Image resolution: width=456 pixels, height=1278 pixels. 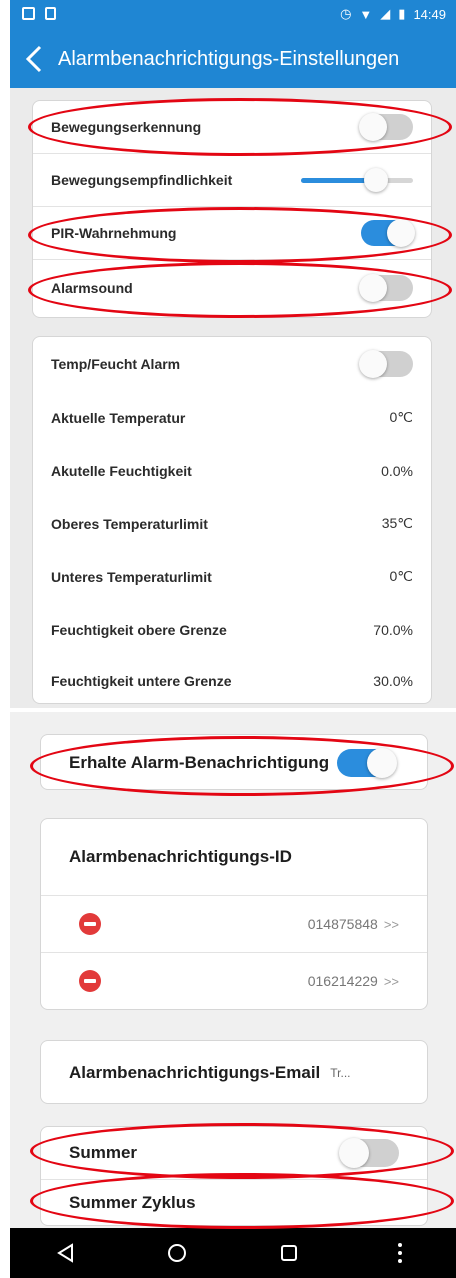 I want to click on system-nav-bar, so click(x=233, y=1253).